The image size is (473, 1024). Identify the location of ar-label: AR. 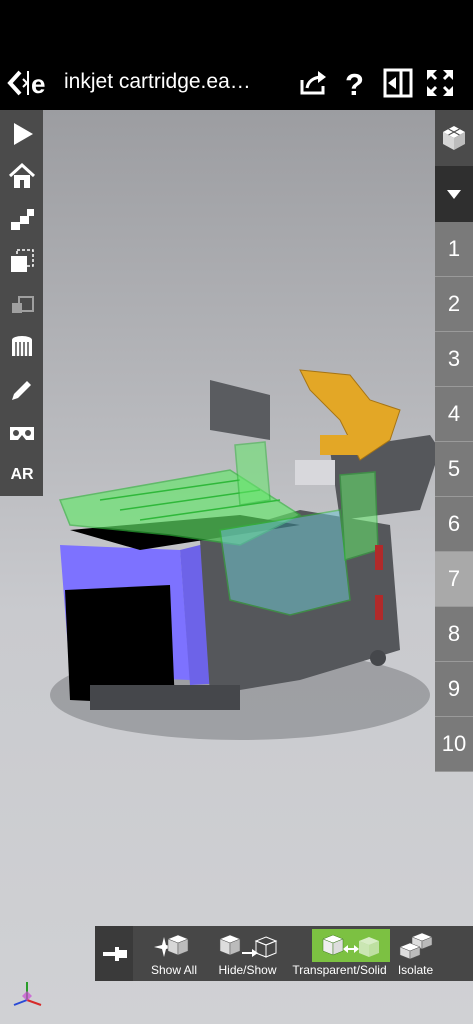
(22, 474).